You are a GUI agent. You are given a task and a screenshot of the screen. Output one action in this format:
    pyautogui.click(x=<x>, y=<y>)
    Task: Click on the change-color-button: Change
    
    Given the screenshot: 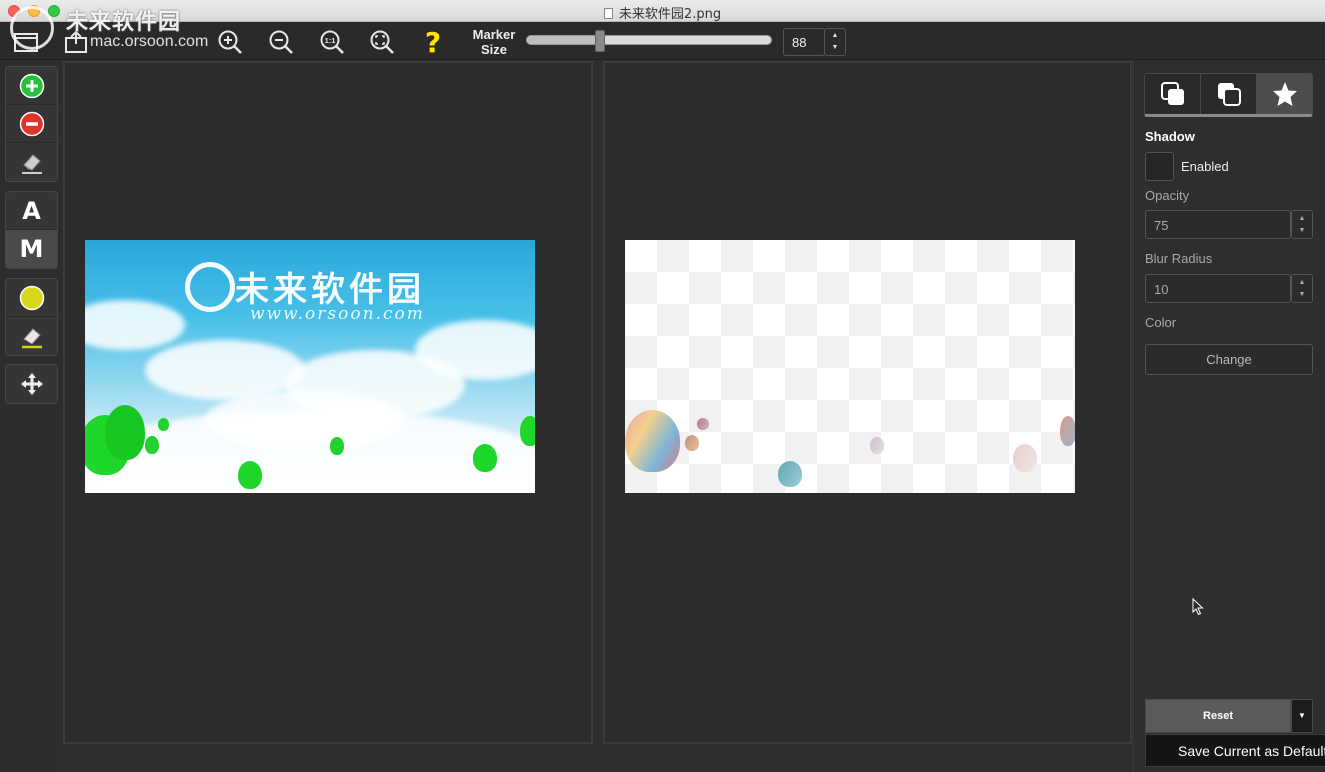 What is the action you would take?
    pyautogui.click(x=1229, y=359)
    